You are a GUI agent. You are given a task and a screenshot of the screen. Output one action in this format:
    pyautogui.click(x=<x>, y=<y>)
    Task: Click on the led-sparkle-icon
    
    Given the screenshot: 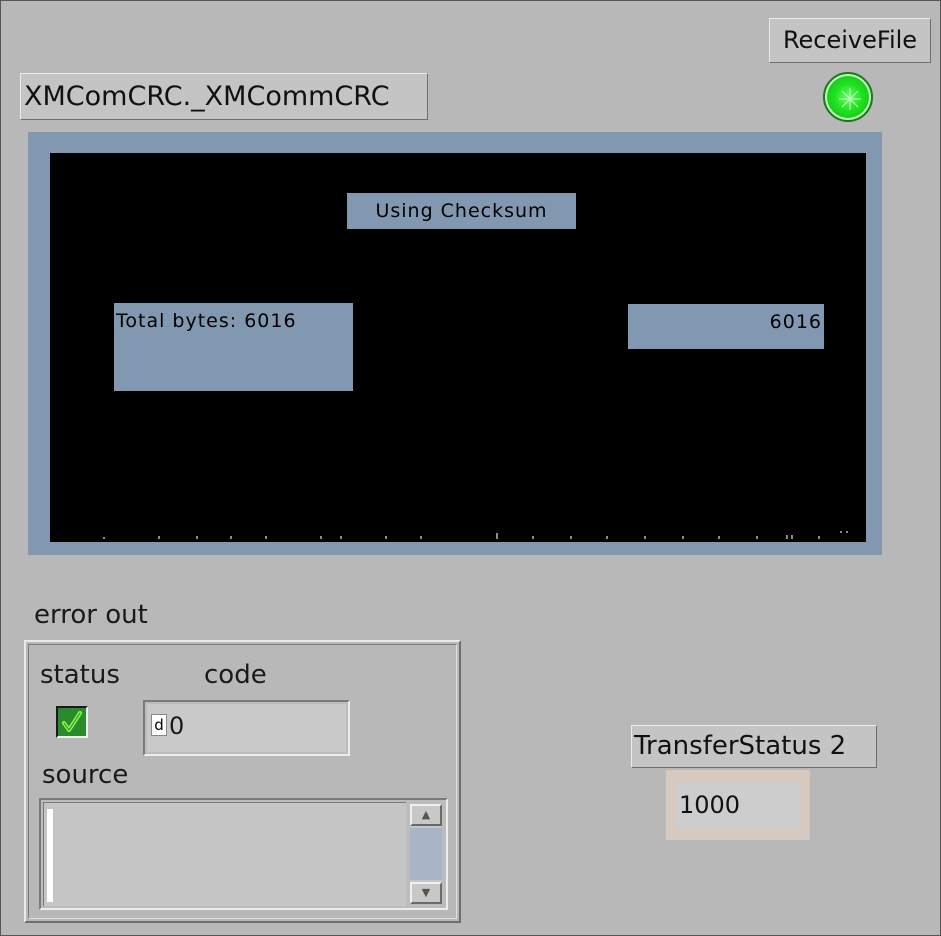 What is the action you would take?
    pyautogui.click(x=850, y=99)
    